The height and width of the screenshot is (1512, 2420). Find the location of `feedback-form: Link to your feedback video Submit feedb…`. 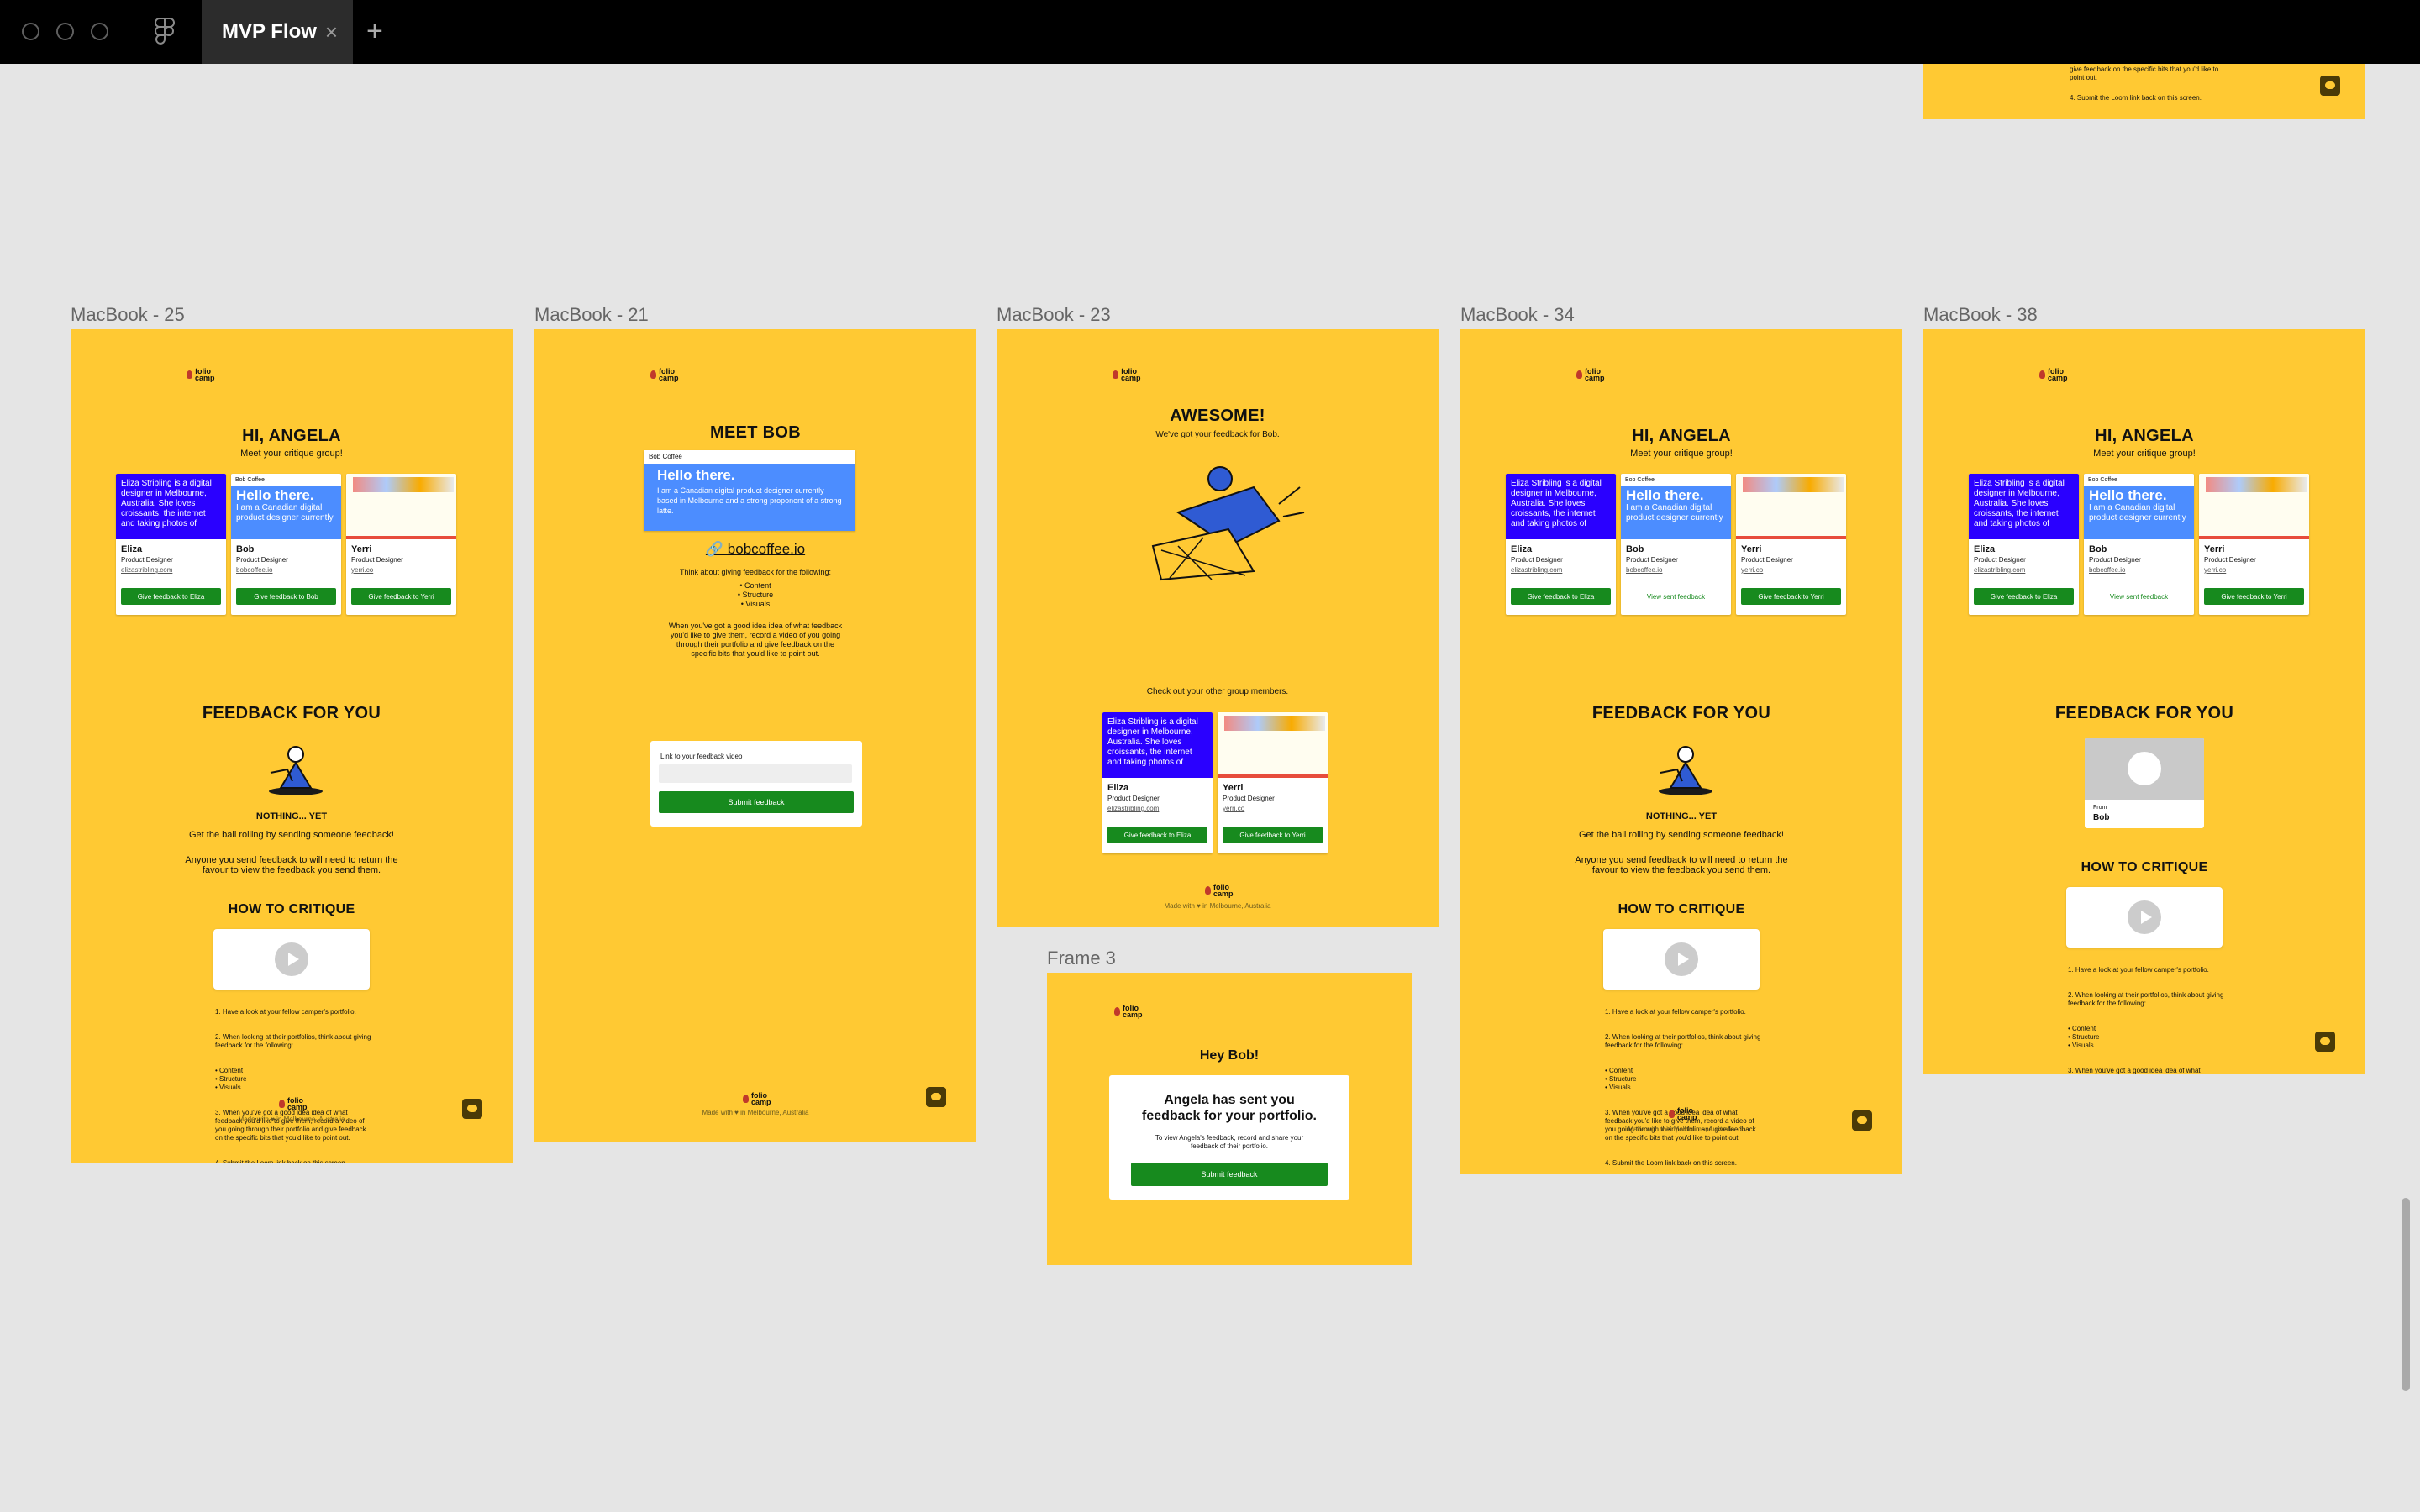

feedback-form: Link to your feedback video Submit feedb… is located at coordinates (756, 784).